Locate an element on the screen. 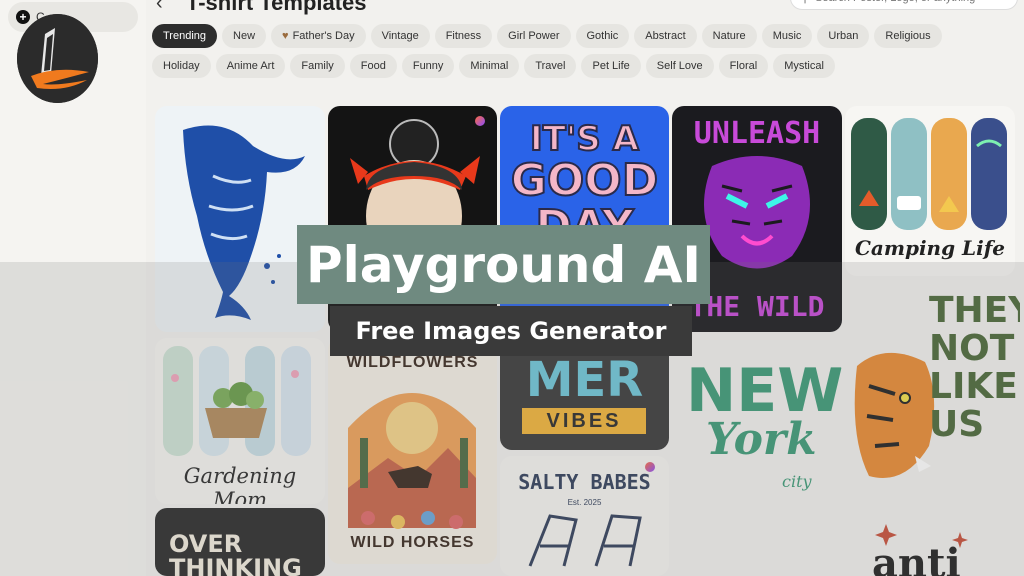 The height and width of the screenshot is (576, 1024). chip-label: Food is located at coordinates (373, 66).